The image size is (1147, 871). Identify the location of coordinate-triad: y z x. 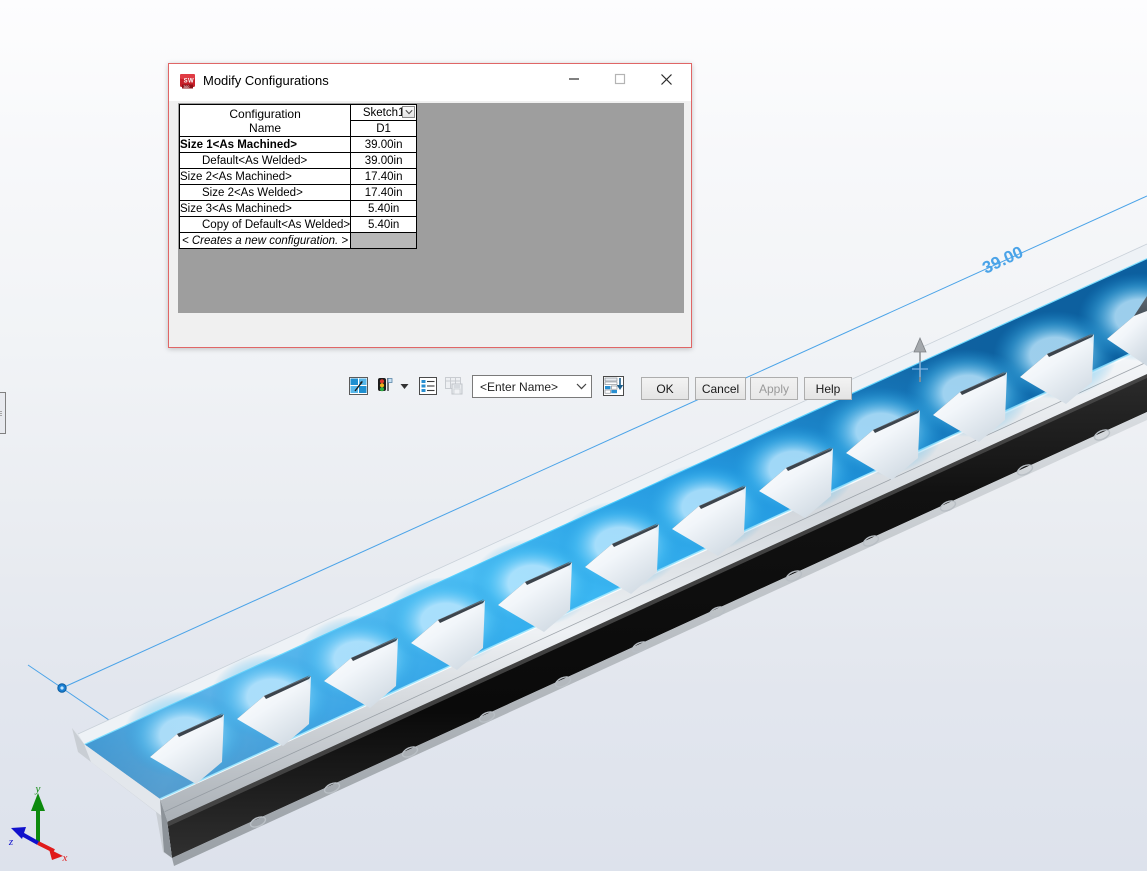
(38, 822).